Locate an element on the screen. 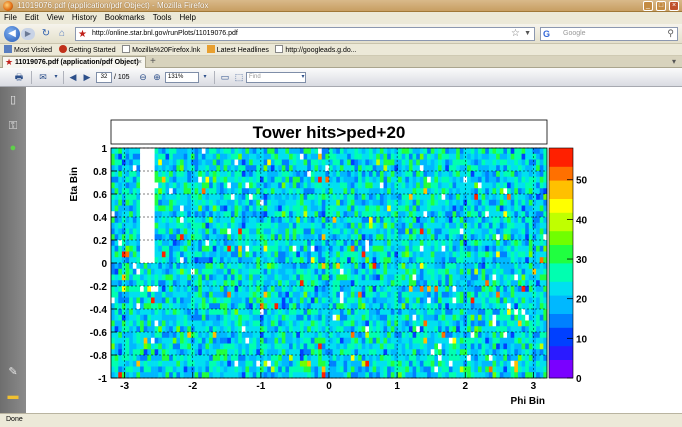 The image size is (682, 427). menu-file: File is located at coordinates (10, 18).